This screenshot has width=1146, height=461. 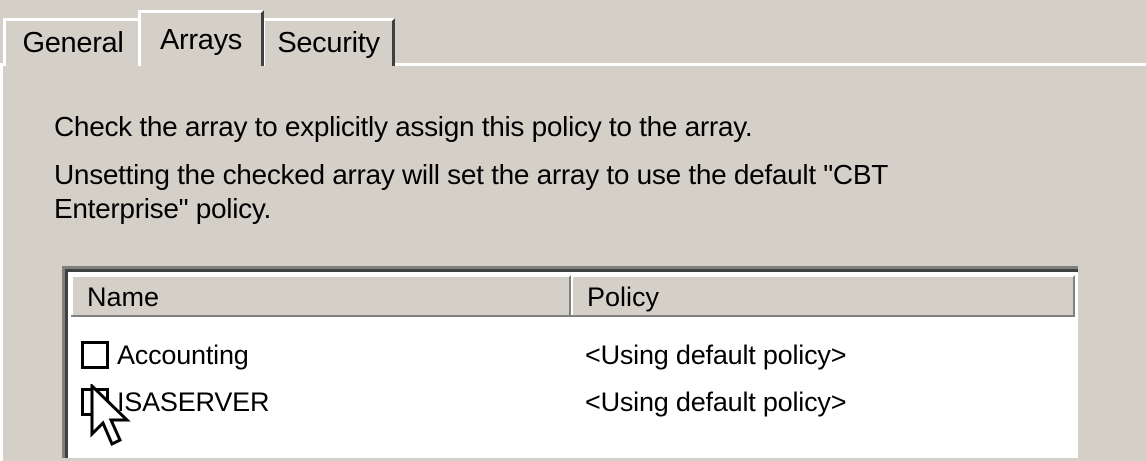 What do you see at coordinates (573, 355) in the screenshot?
I see `list-item: Accounting <Using default policy>` at bounding box center [573, 355].